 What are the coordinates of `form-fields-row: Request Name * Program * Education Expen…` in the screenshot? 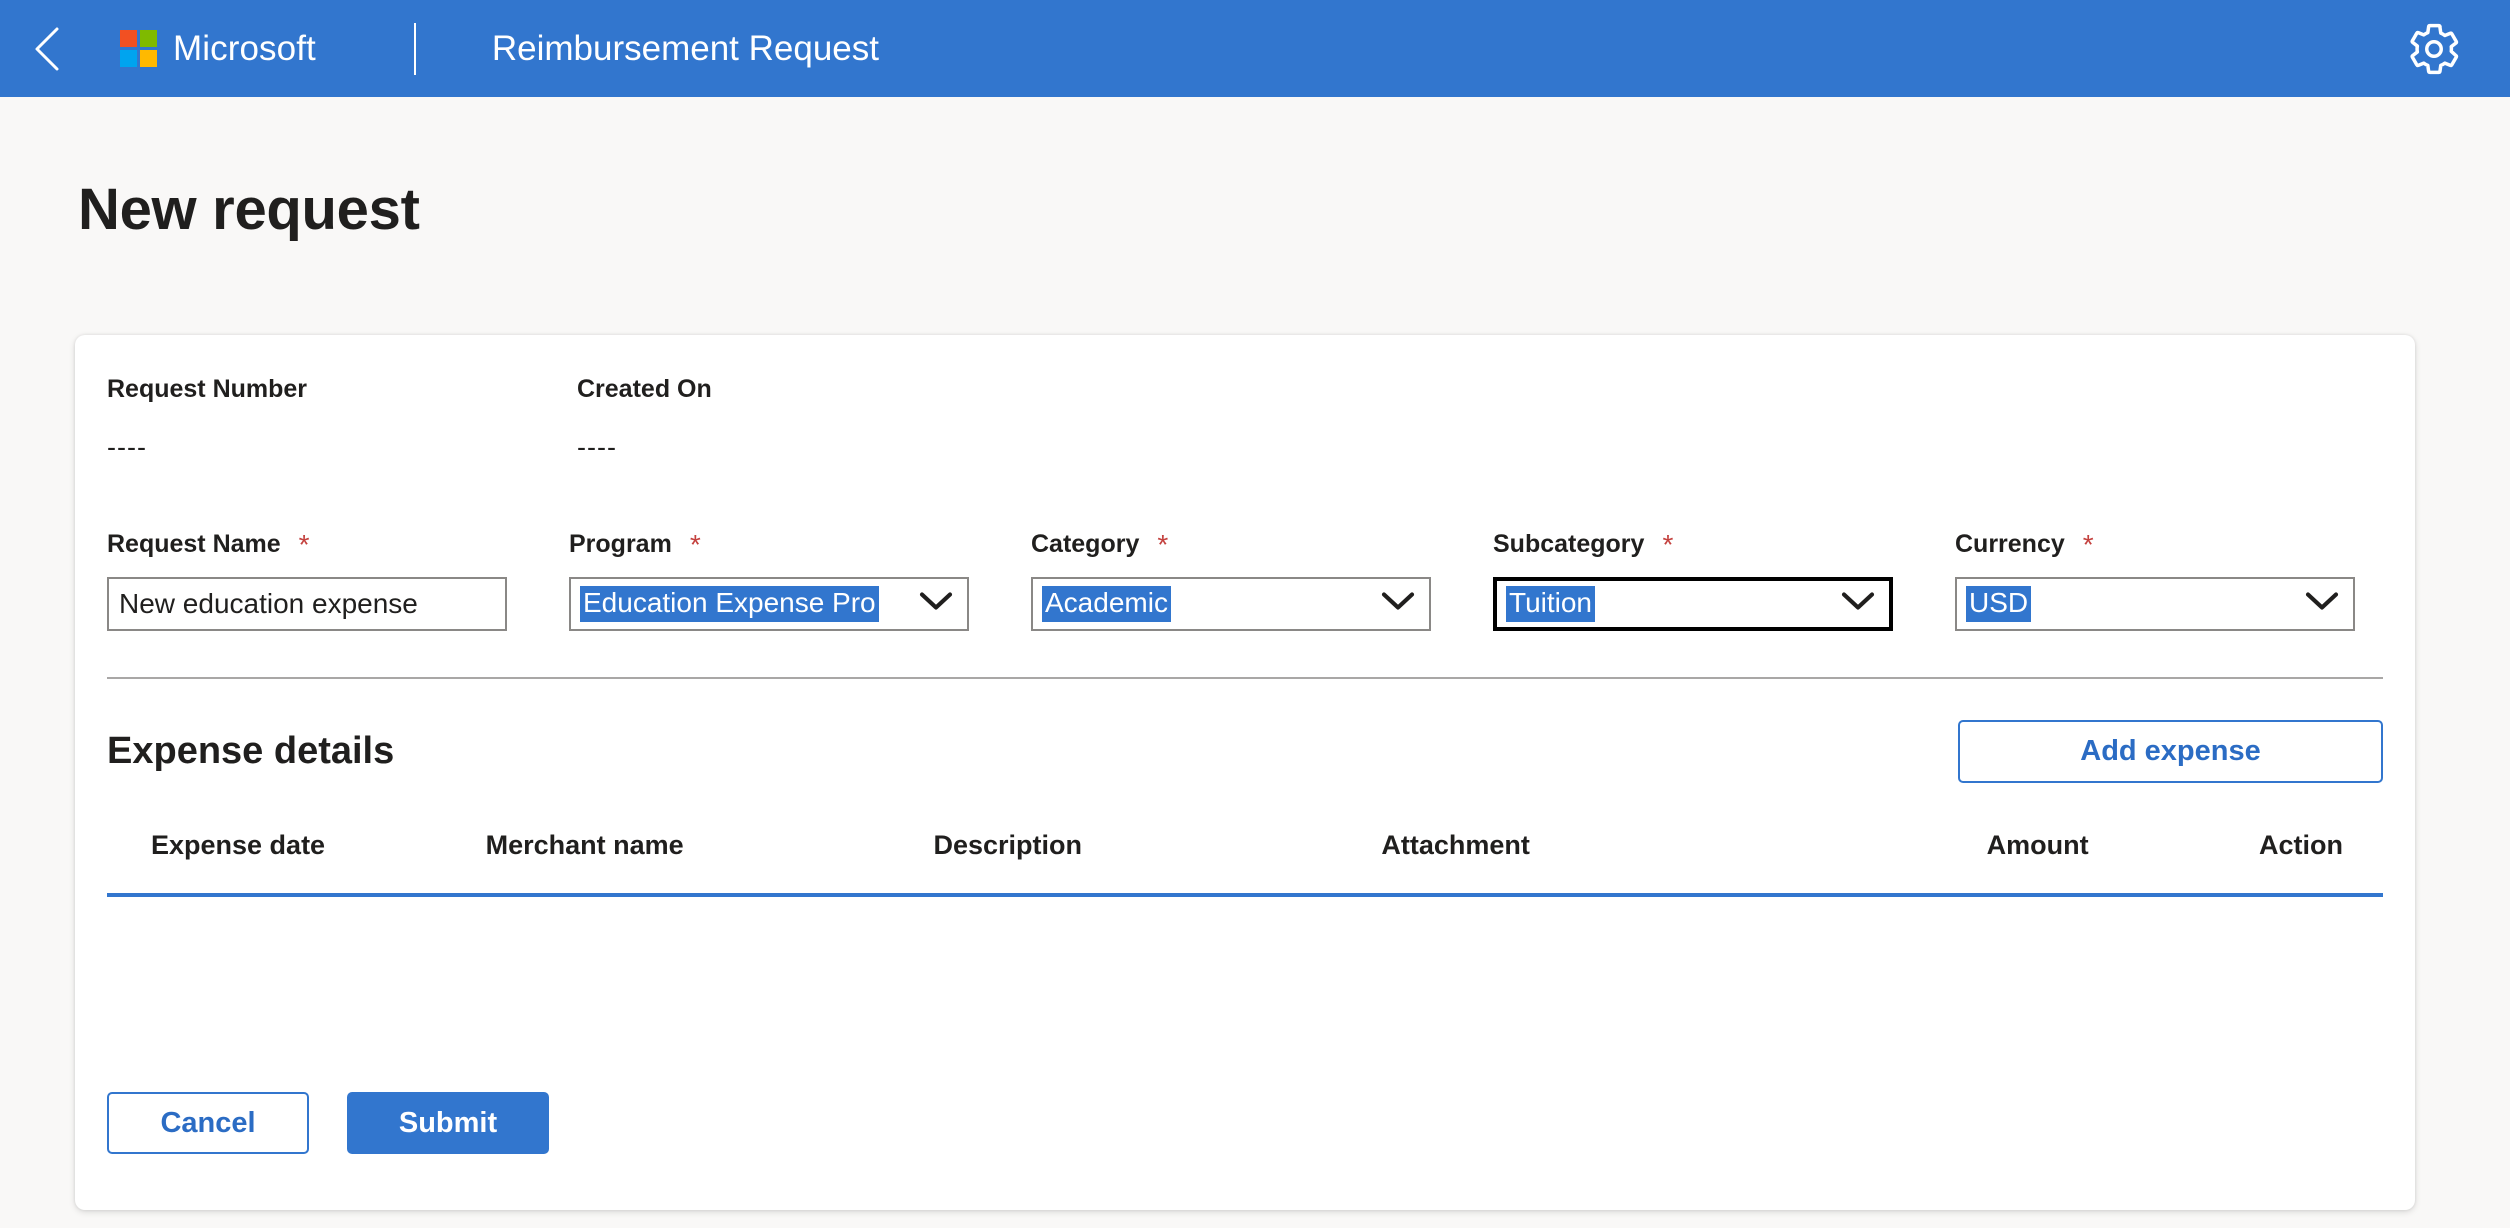 It's located at (1231, 580).